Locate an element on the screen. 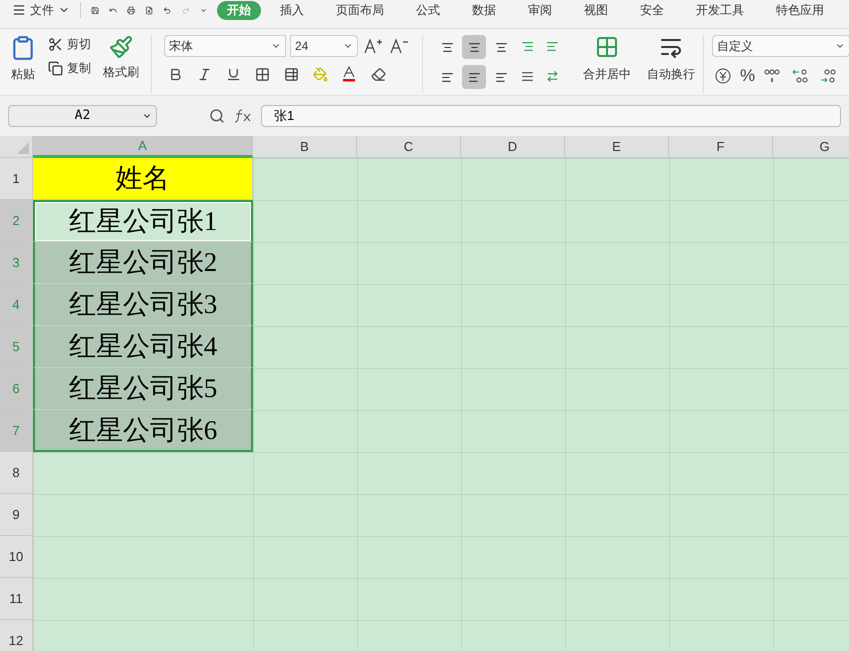 This screenshot has height=651, width=849. ribbon-tab: 审阅 is located at coordinates (539, 10).